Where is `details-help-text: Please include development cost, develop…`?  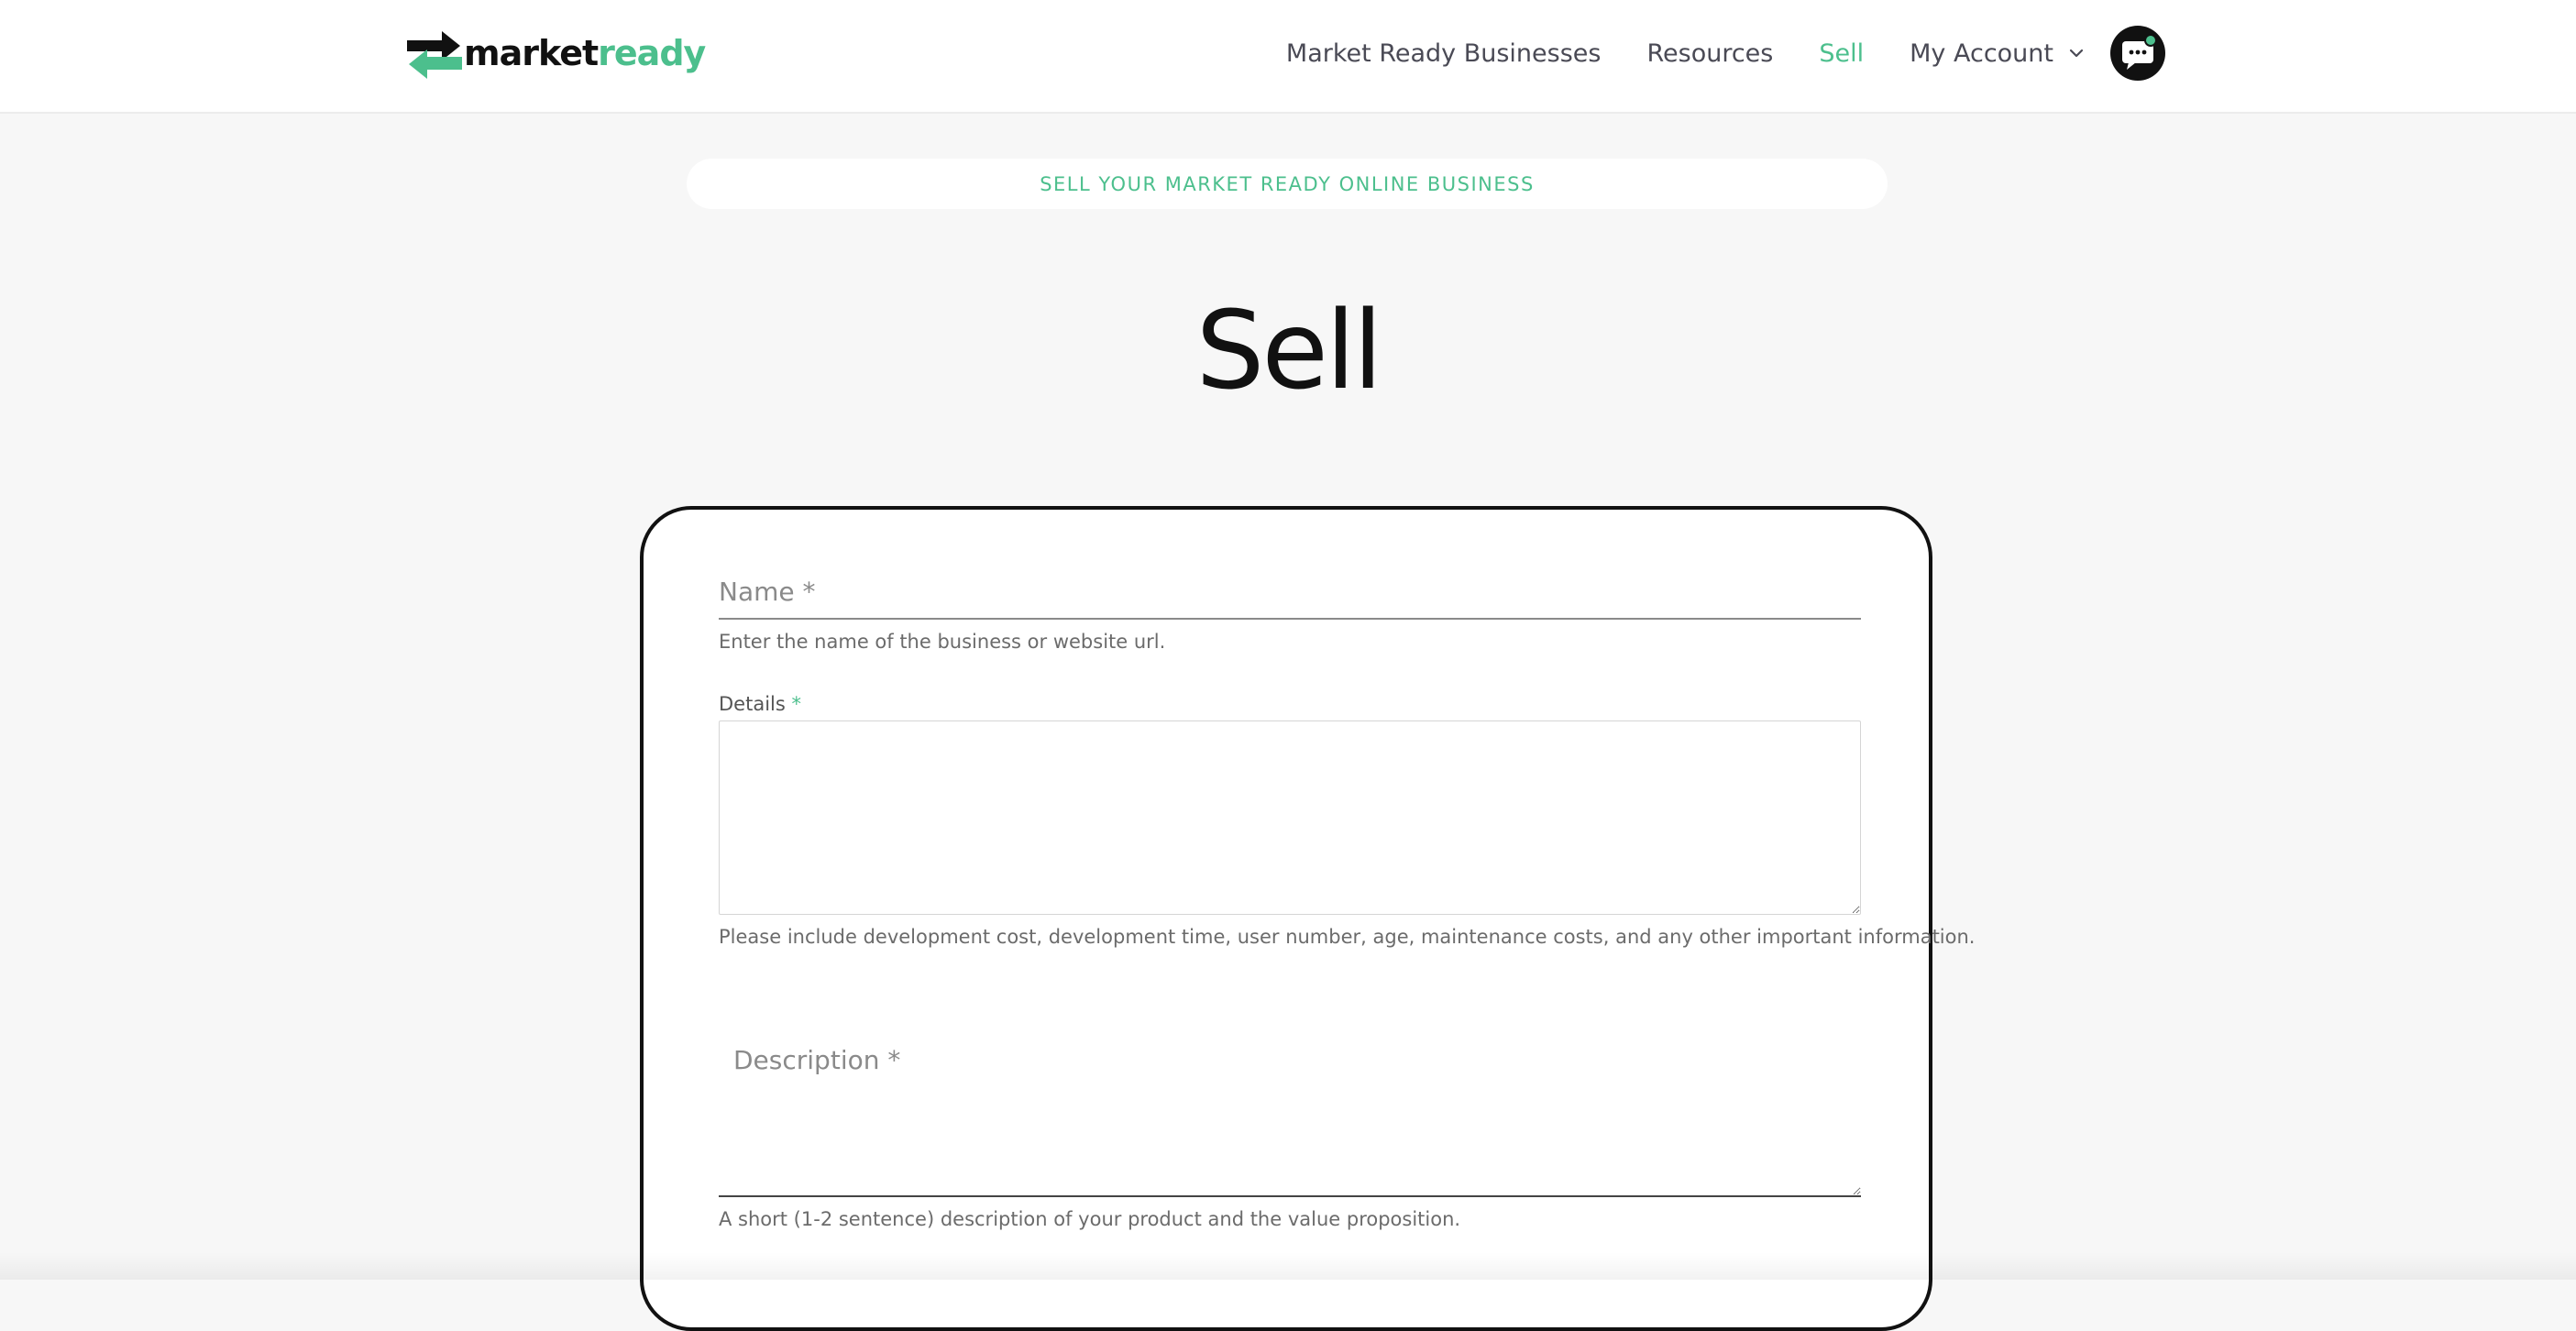
details-help-text: Please include development cost, develop… is located at coordinates (1347, 937).